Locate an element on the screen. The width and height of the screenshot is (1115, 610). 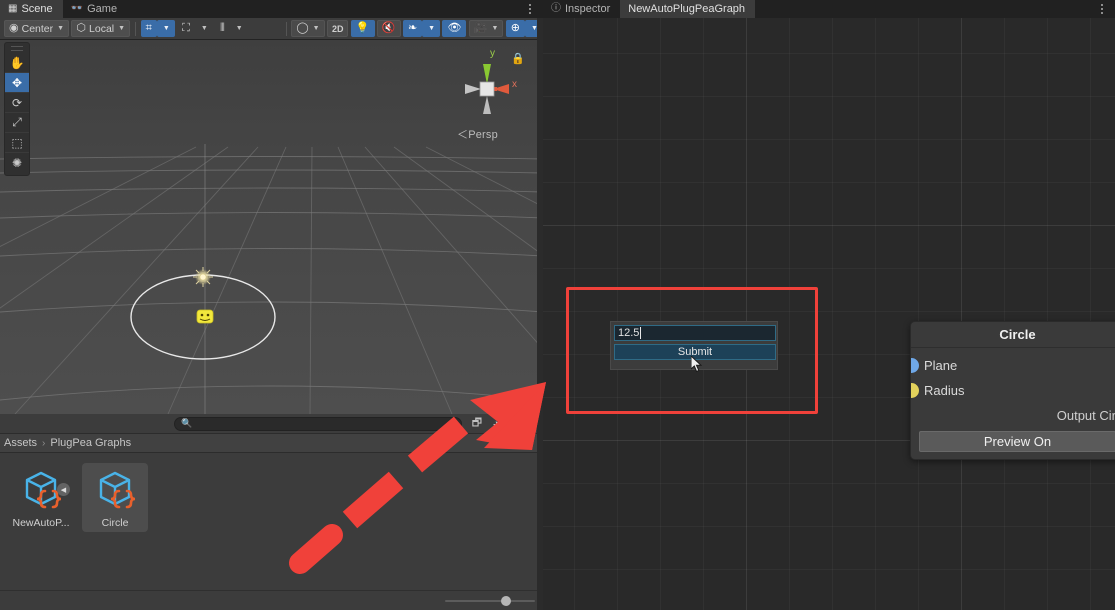
local-space-icon: ⬡ is located at coordinates (81, 28).